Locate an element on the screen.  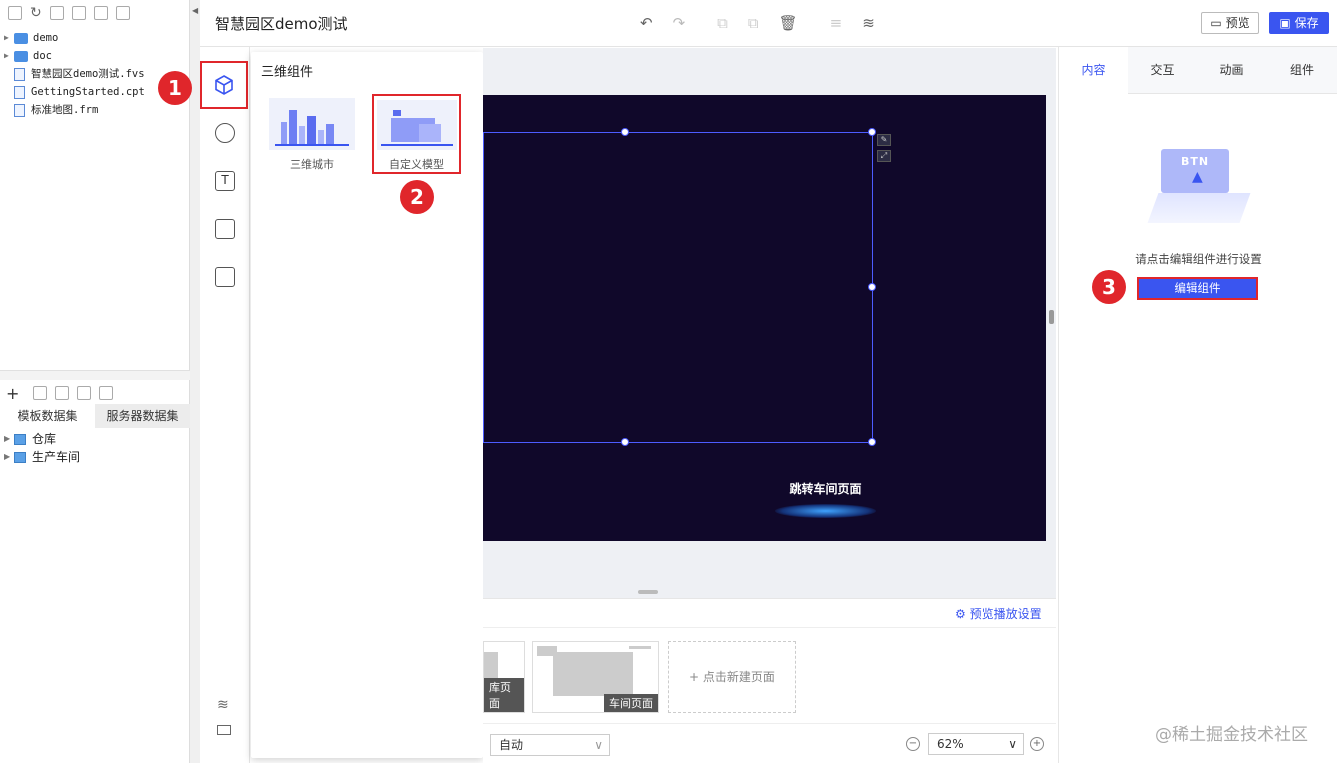
gear-icon: ⚙ is located at coordinates (962, 614).